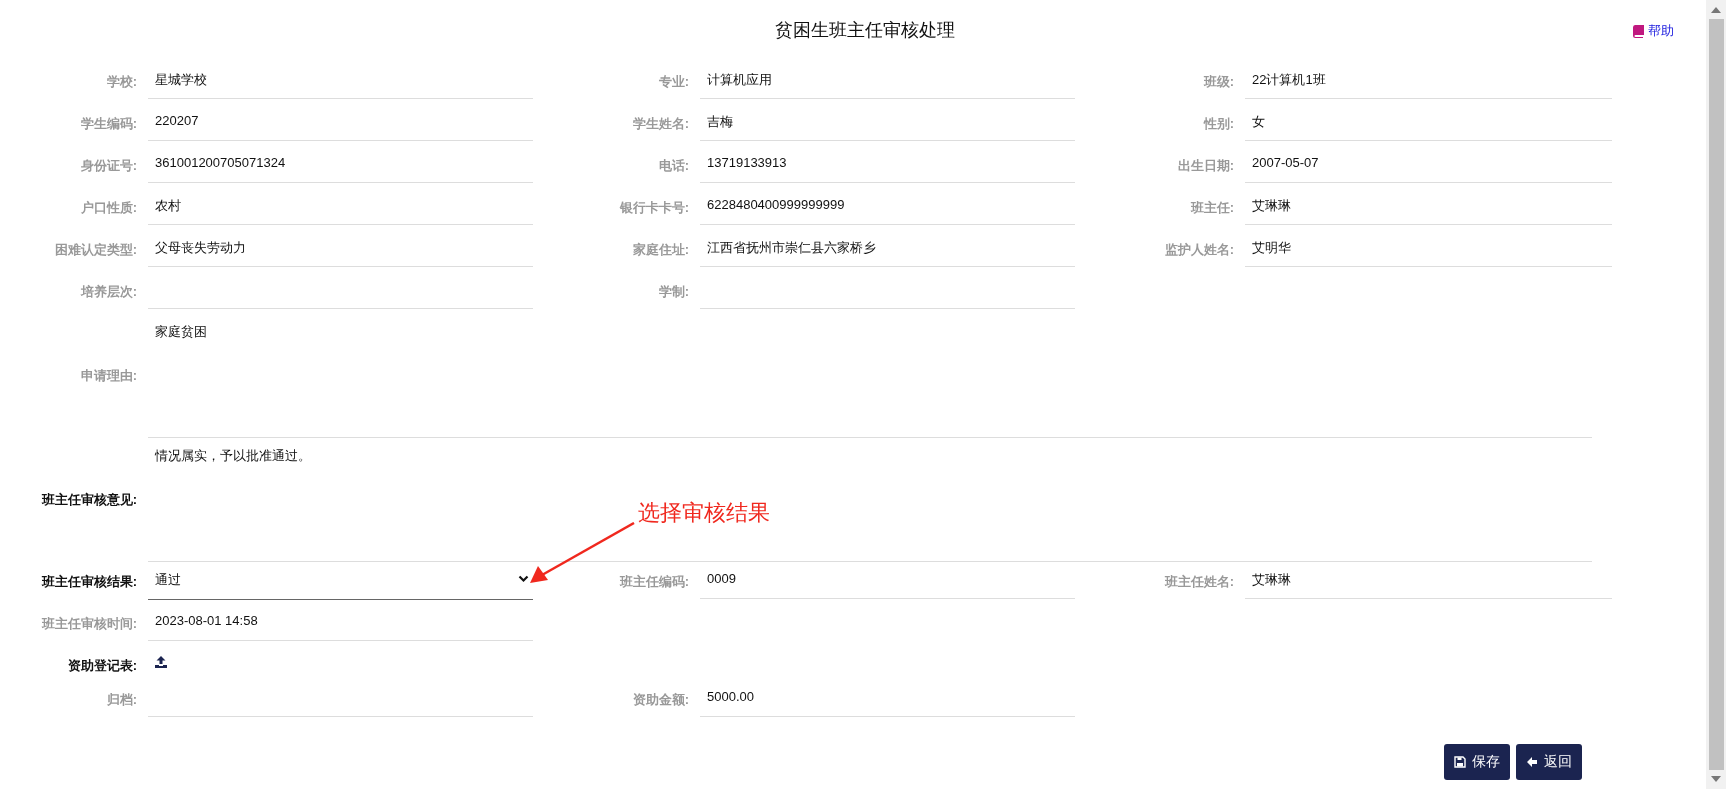  Describe the element at coordinates (1532, 762) in the screenshot. I see `arrow-left-icon` at that location.